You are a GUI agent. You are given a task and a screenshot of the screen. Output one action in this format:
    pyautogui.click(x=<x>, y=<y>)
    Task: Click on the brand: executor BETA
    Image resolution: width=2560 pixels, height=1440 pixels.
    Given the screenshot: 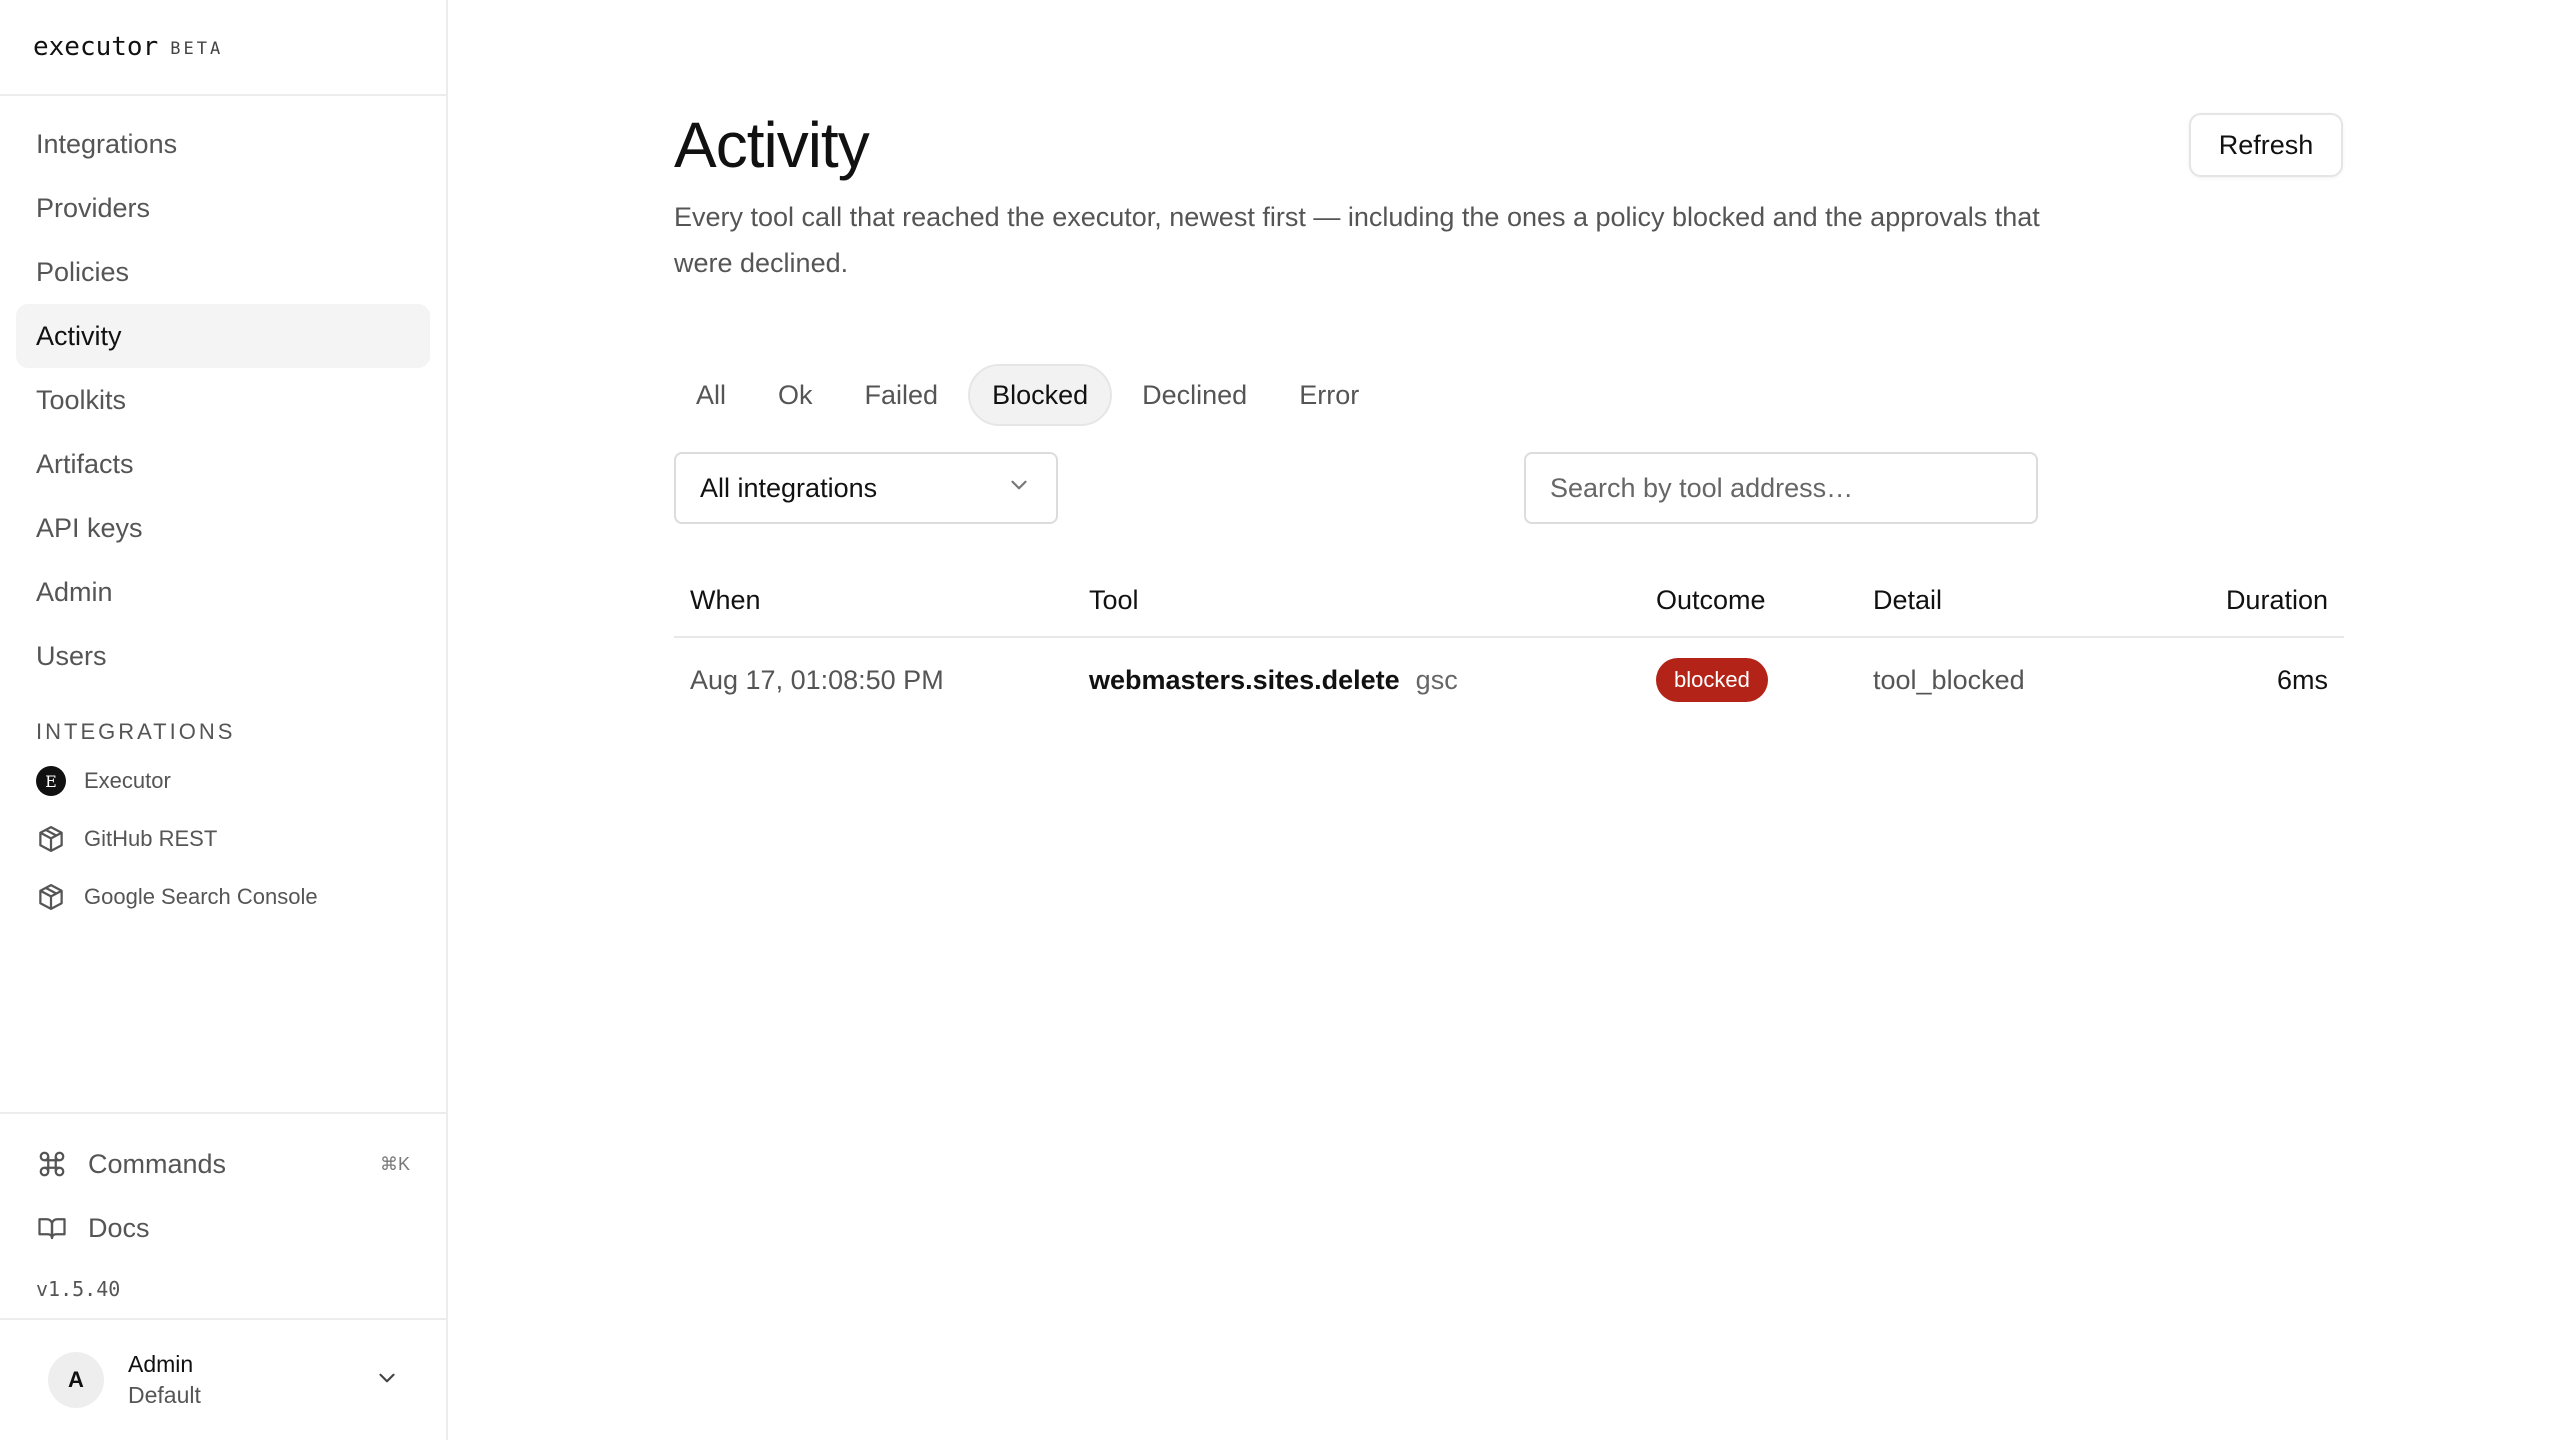 What is the action you would take?
    pyautogui.click(x=223, y=48)
    